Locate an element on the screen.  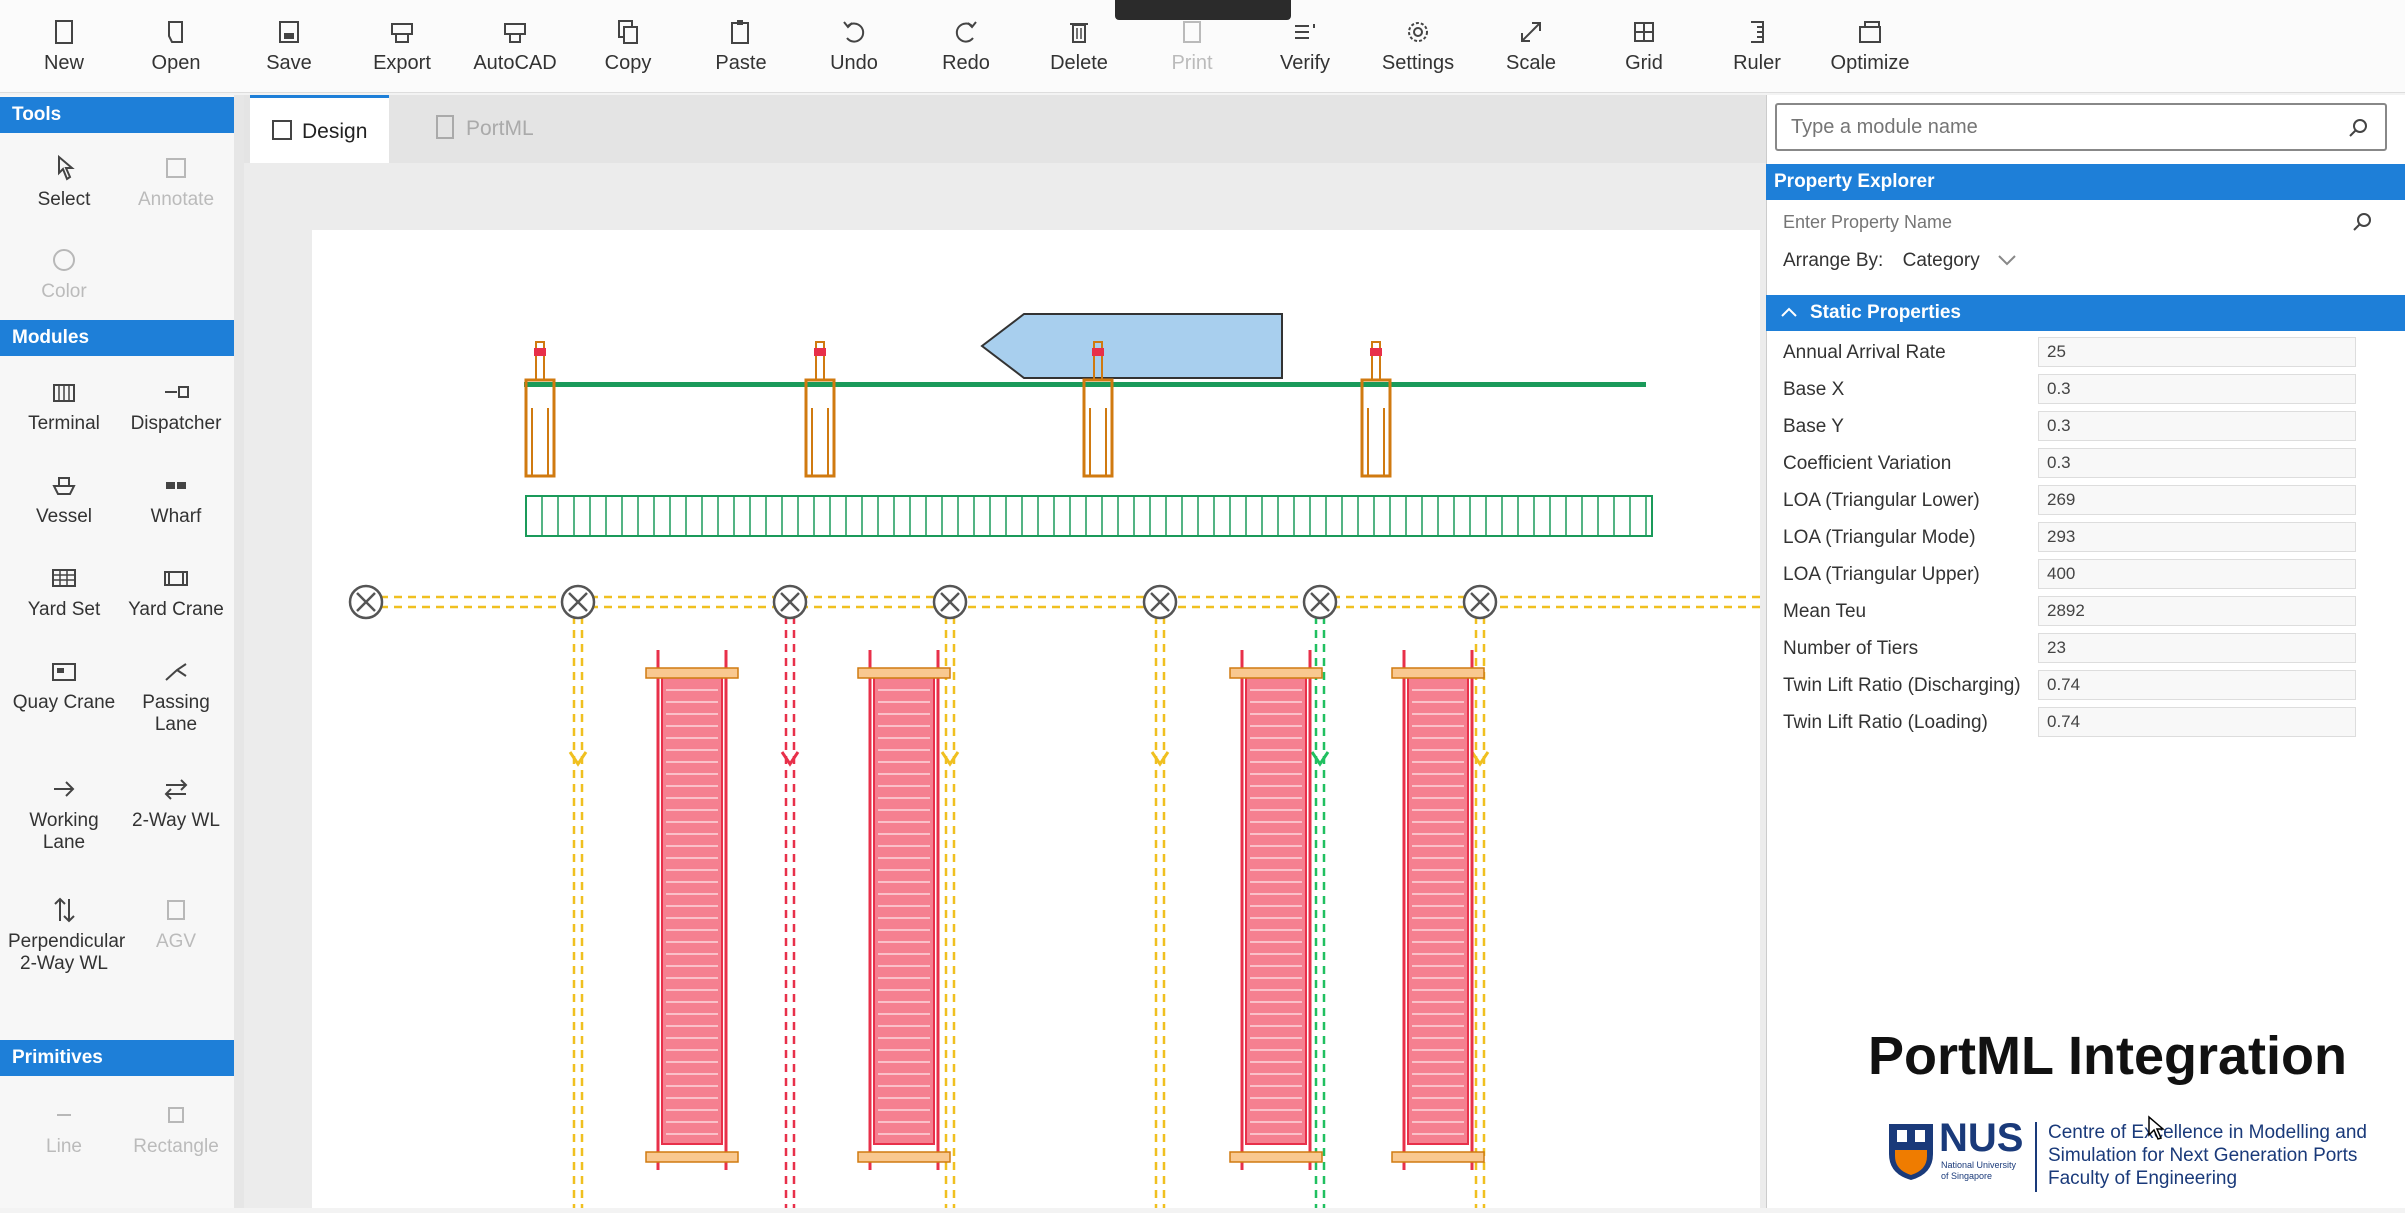
working-lane-module: Working Lane is located at coordinates (64, 814).